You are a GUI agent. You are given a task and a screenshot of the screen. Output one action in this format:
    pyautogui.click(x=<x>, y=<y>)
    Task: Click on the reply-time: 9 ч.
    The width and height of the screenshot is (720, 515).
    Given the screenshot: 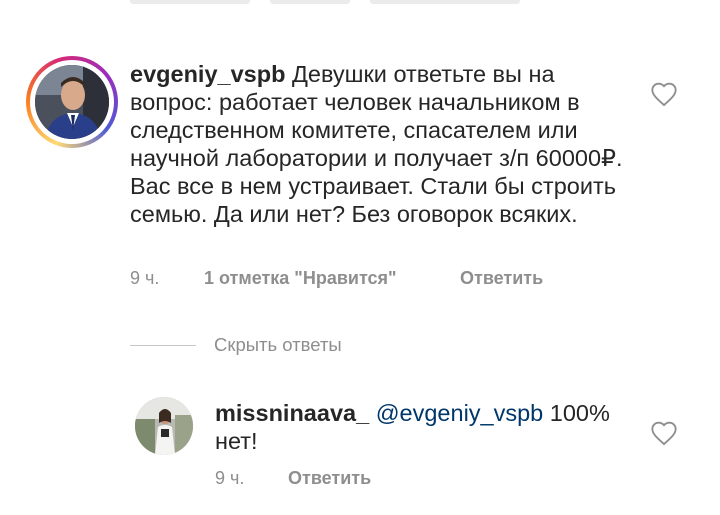 What is the action you would take?
    pyautogui.click(x=229, y=478)
    